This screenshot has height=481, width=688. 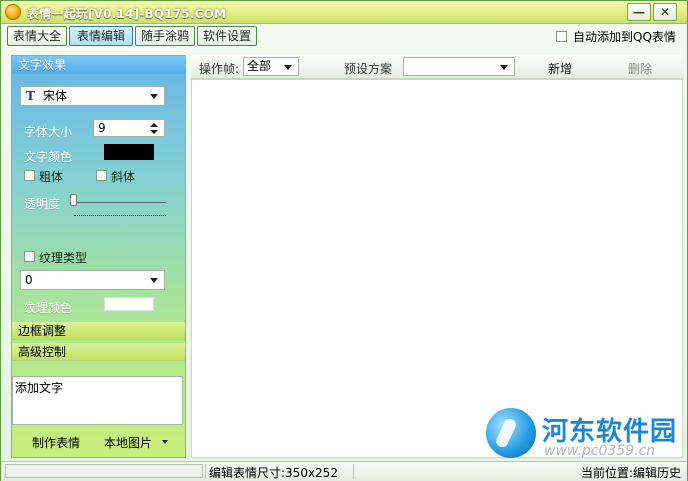 I want to click on operation-frame-value: 全部, so click(x=259, y=66).